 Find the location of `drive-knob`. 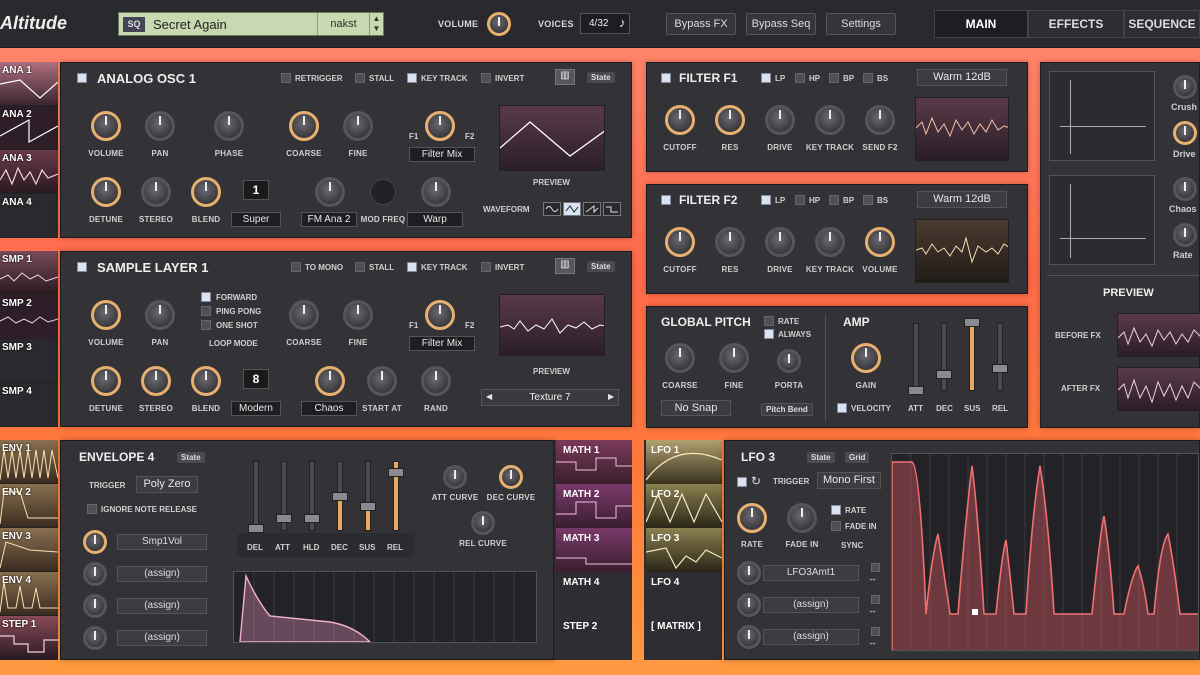

drive-knob is located at coordinates (1185, 133).